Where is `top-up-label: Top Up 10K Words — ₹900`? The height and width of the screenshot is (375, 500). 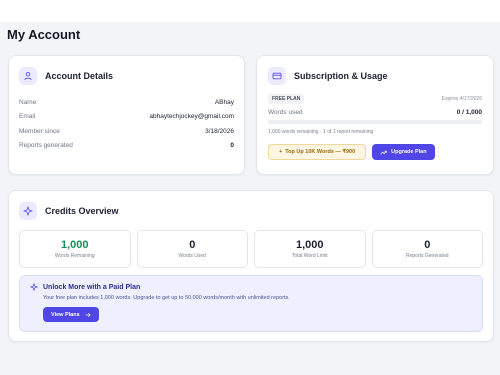
top-up-label: Top Up 10K Words — ₹900 is located at coordinates (320, 152).